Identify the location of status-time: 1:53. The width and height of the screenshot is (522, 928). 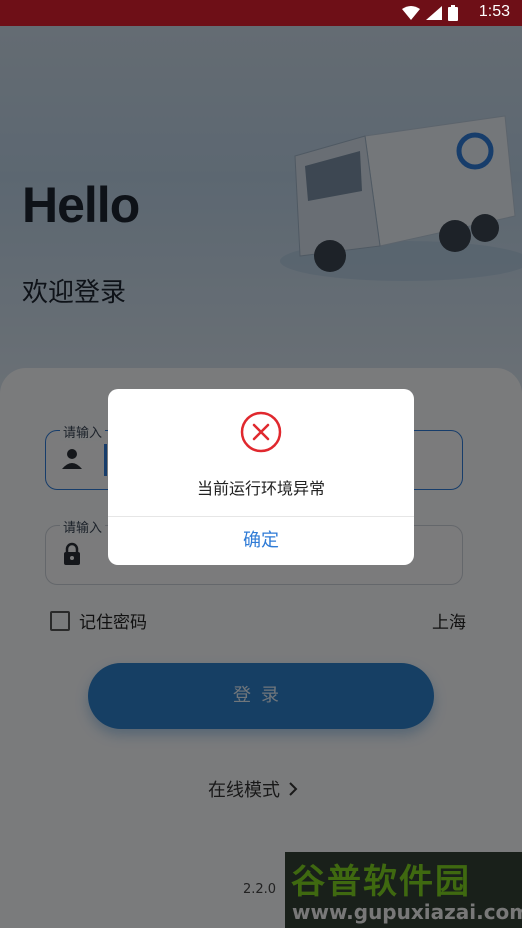
(494, 11).